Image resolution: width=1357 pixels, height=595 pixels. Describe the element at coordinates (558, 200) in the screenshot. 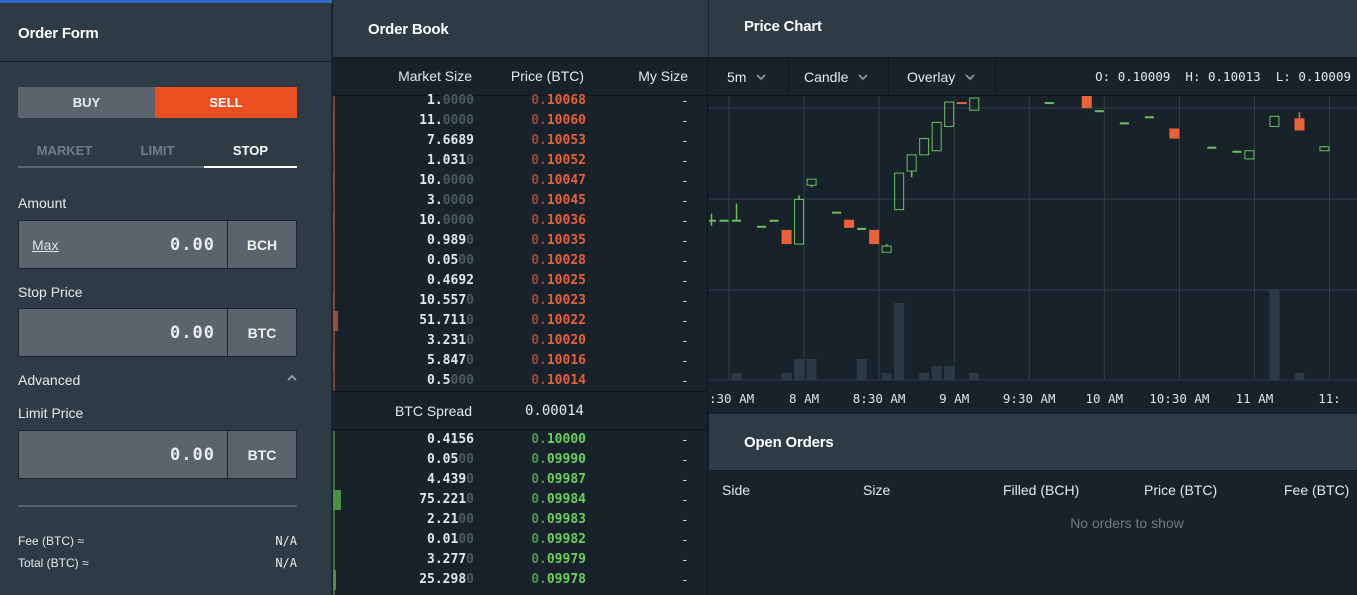

I see `price: 0.10045` at that location.